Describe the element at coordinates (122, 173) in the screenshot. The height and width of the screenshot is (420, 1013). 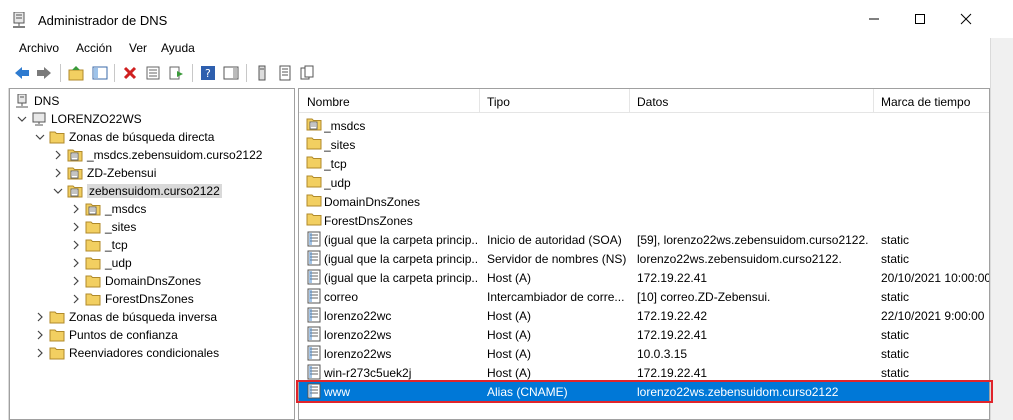
I see `tree-item-label: ZD-Zebensui` at that location.